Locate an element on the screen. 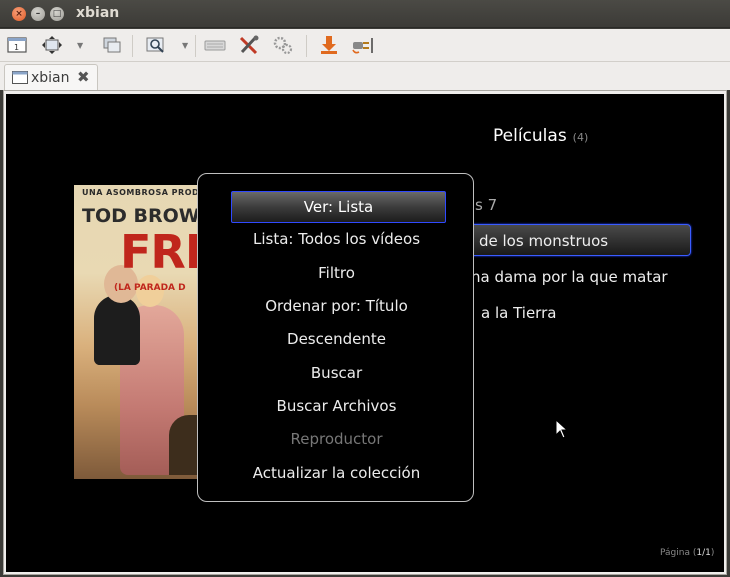  list-item: na dama por la que matar is located at coordinates (569, 277).